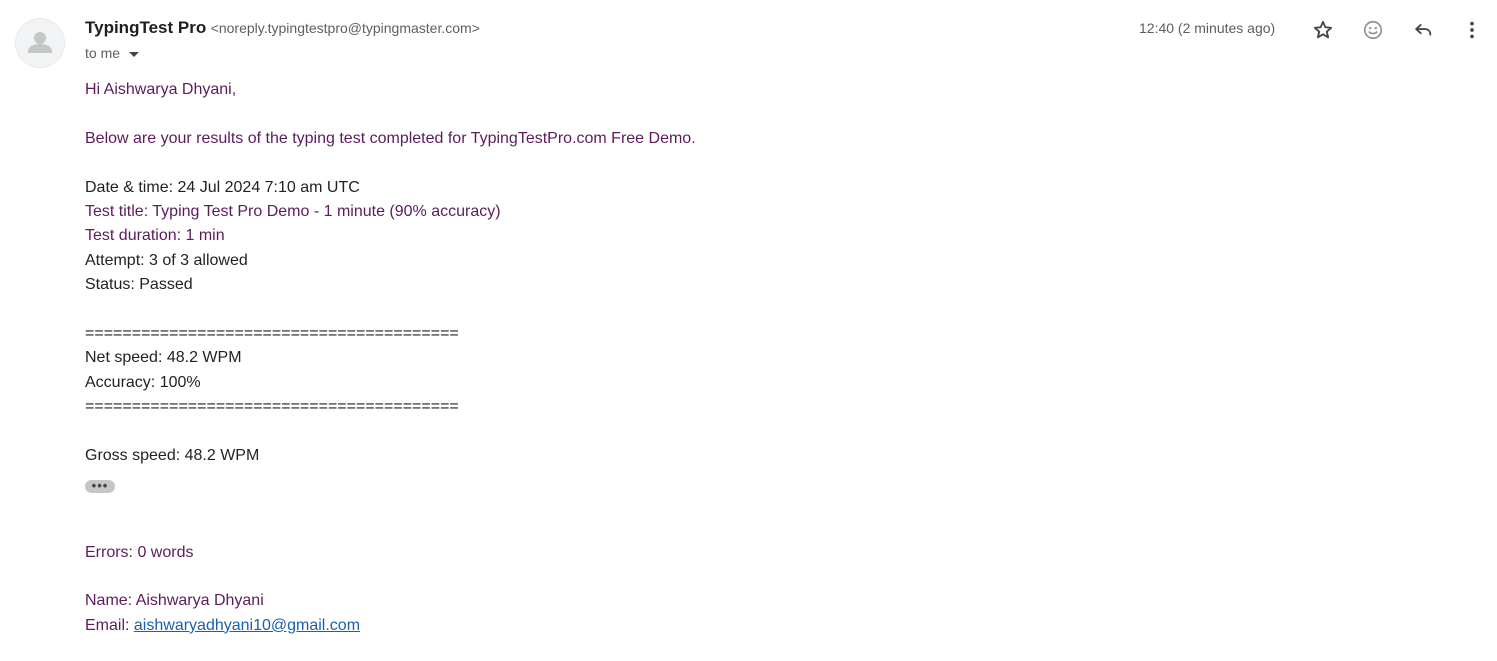 This screenshot has height=661, width=1497. I want to click on more-options-button, so click(1472, 30).